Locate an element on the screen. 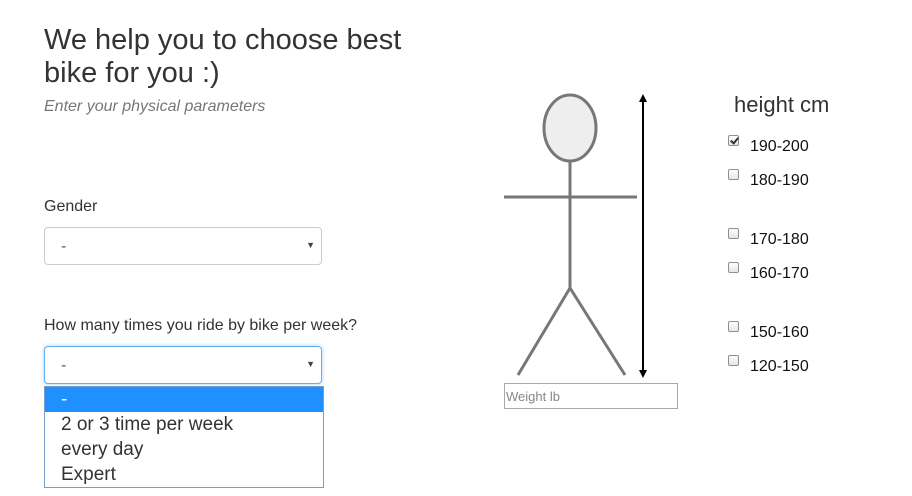 The height and width of the screenshot is (496, 912). rides-dropdown-list: - 2 or 3 time per week every day Expert is located at coordinates (184, 437).